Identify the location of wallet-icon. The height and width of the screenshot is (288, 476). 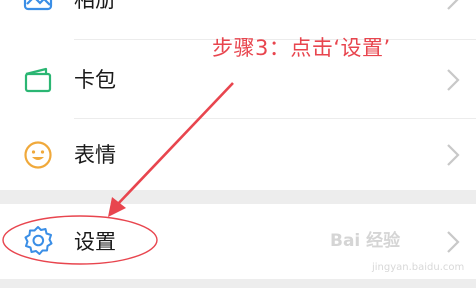
(38, 80).